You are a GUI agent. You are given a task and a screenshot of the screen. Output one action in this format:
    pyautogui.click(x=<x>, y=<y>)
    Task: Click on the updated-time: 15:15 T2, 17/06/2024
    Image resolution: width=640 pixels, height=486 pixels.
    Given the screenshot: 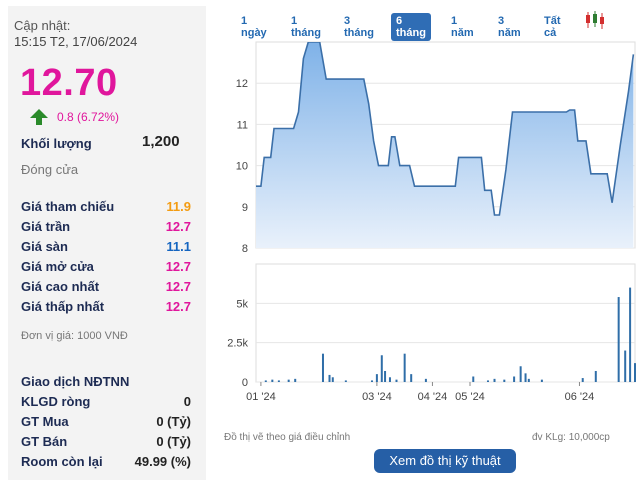 What is the action you would take?
    pyautogui.click(x=76, y=41)
    